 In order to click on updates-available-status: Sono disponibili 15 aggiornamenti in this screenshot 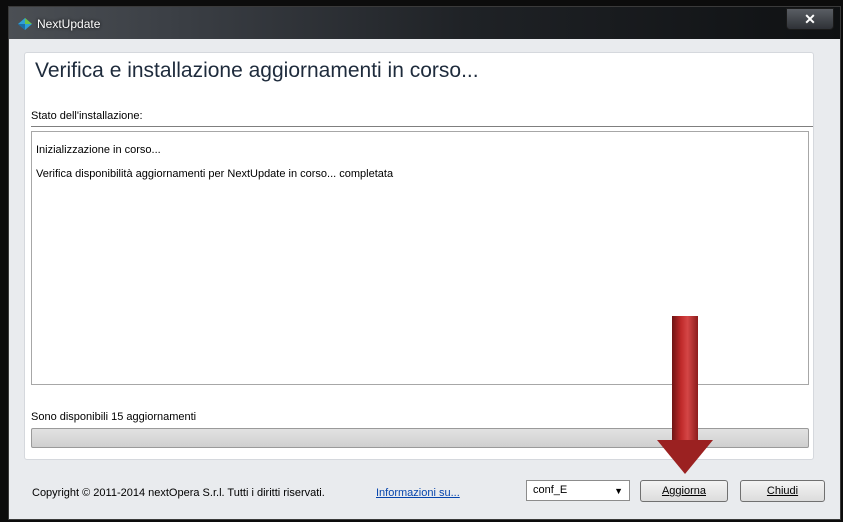, I will do `click(114, 417)`.